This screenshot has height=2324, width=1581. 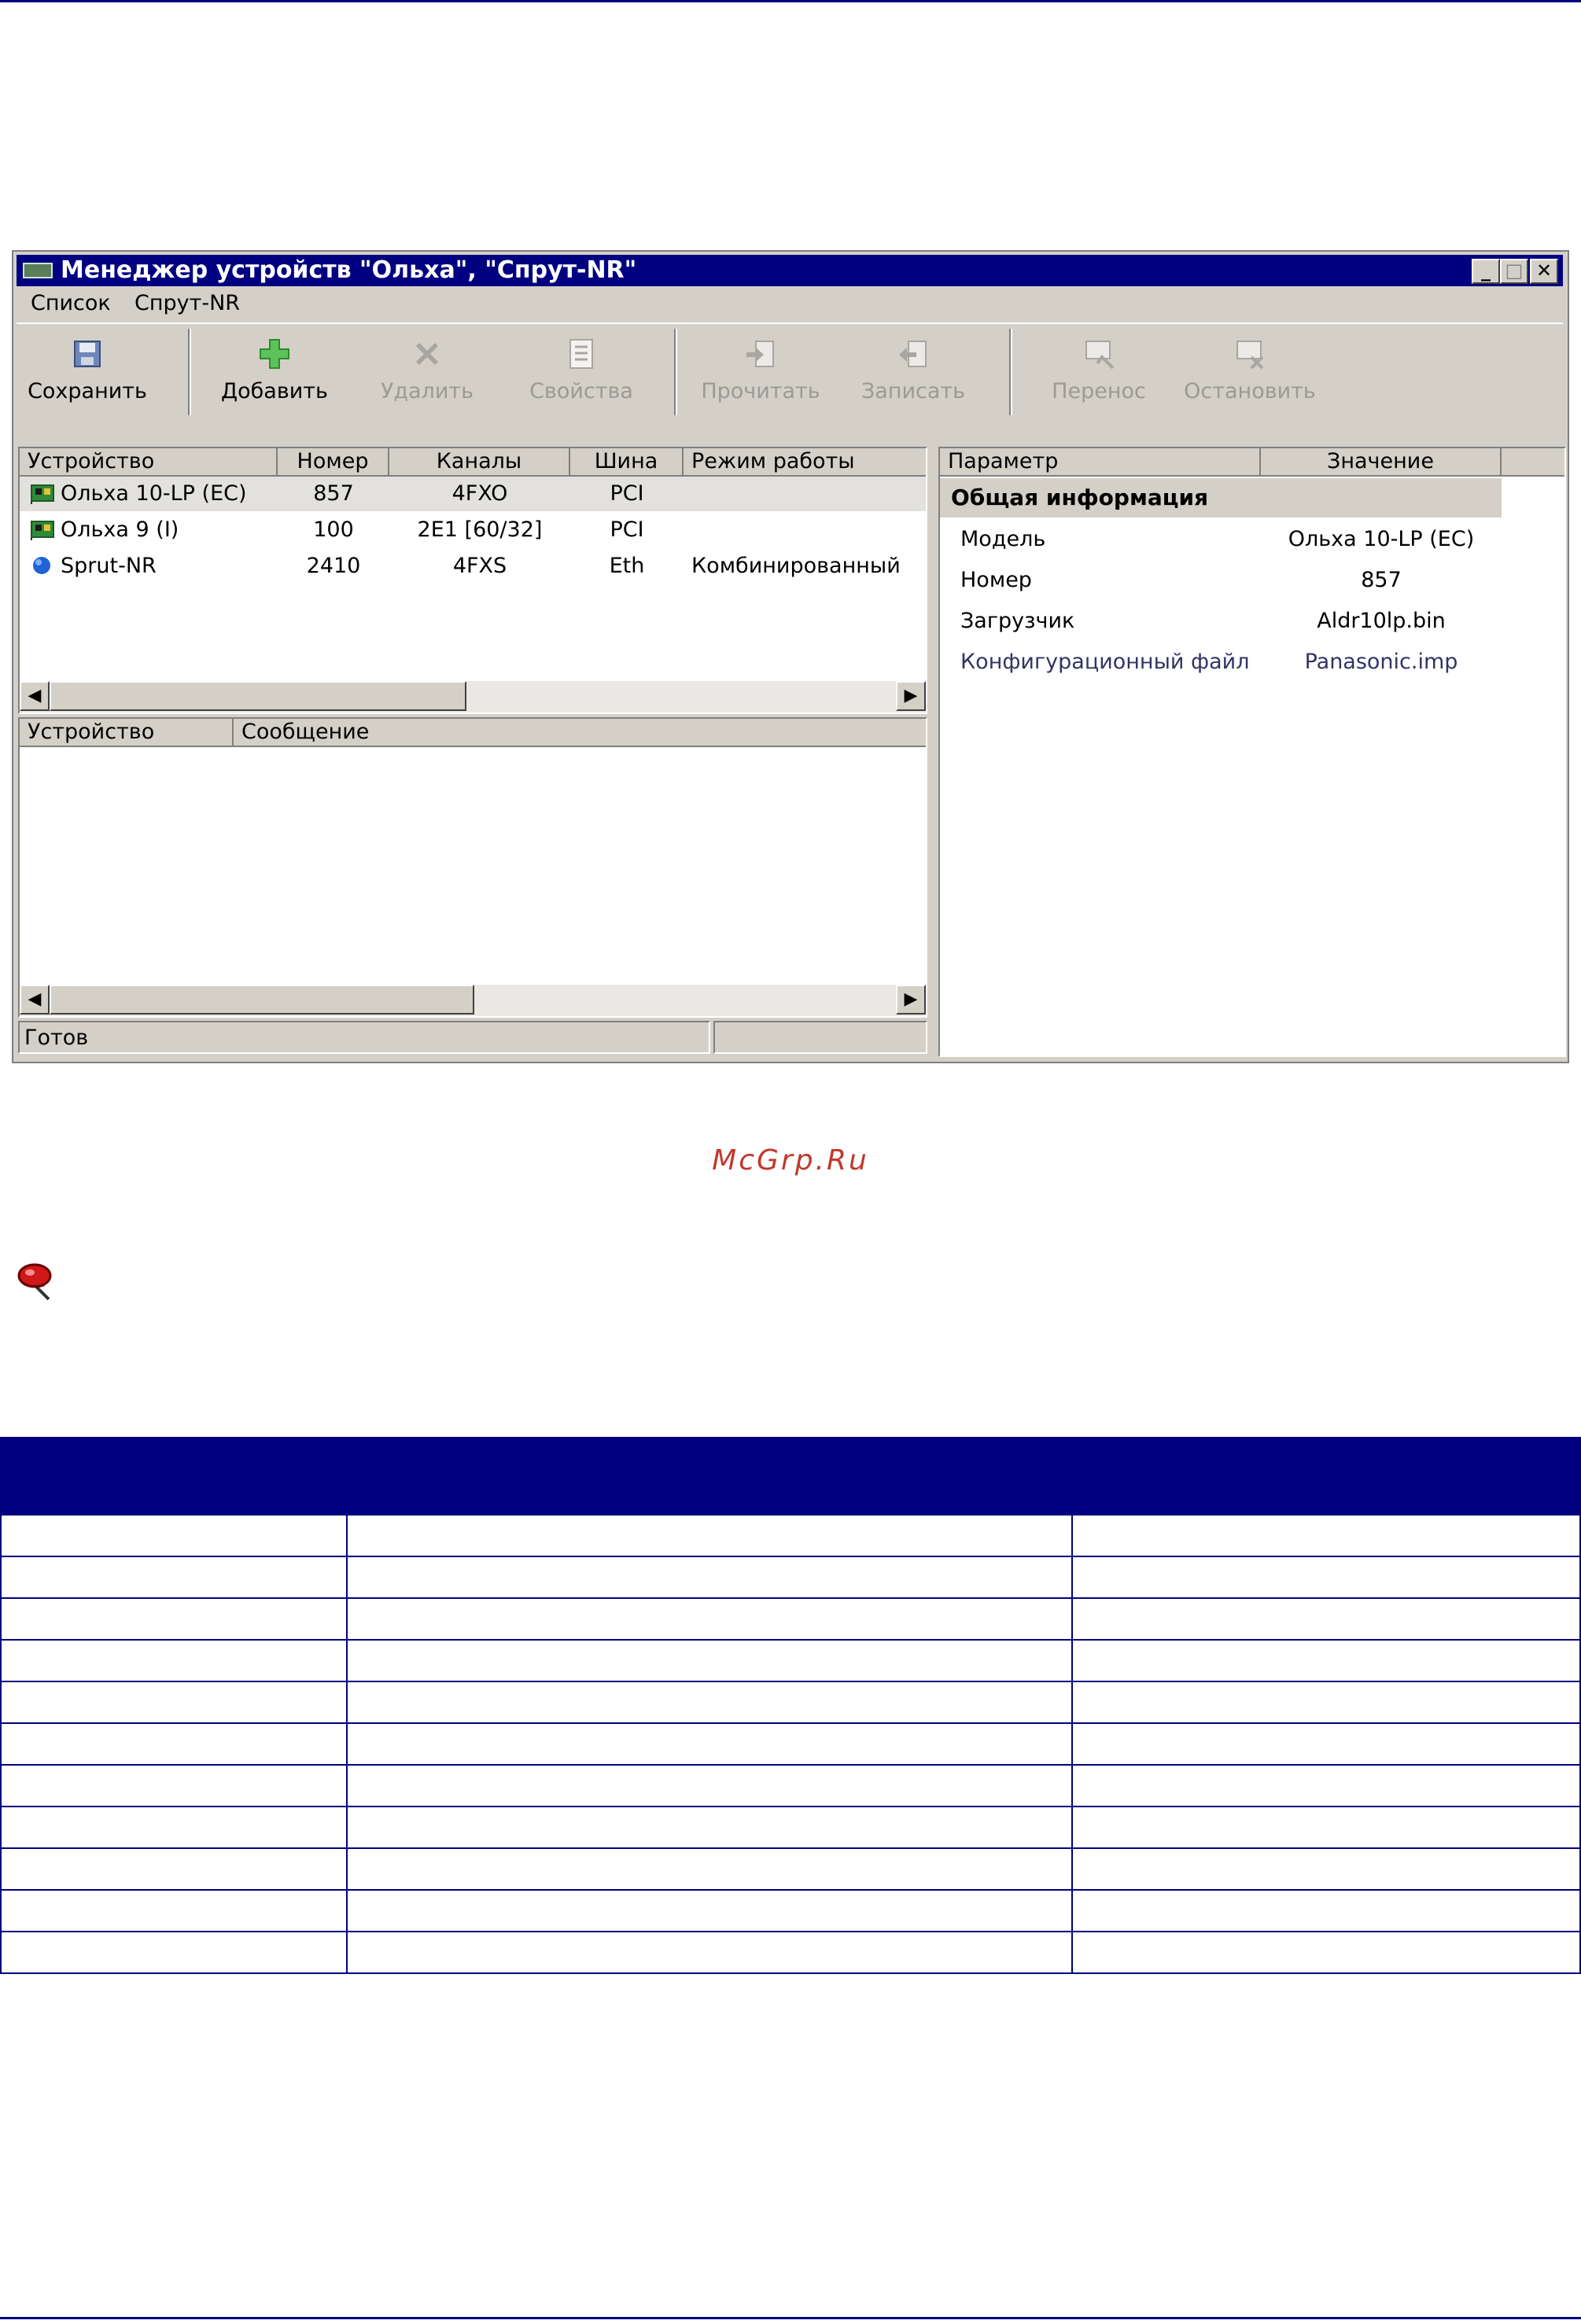 I want to click on messages-panel: Устройство Сообщение ◀ ▶, so click(x=472, y=867).